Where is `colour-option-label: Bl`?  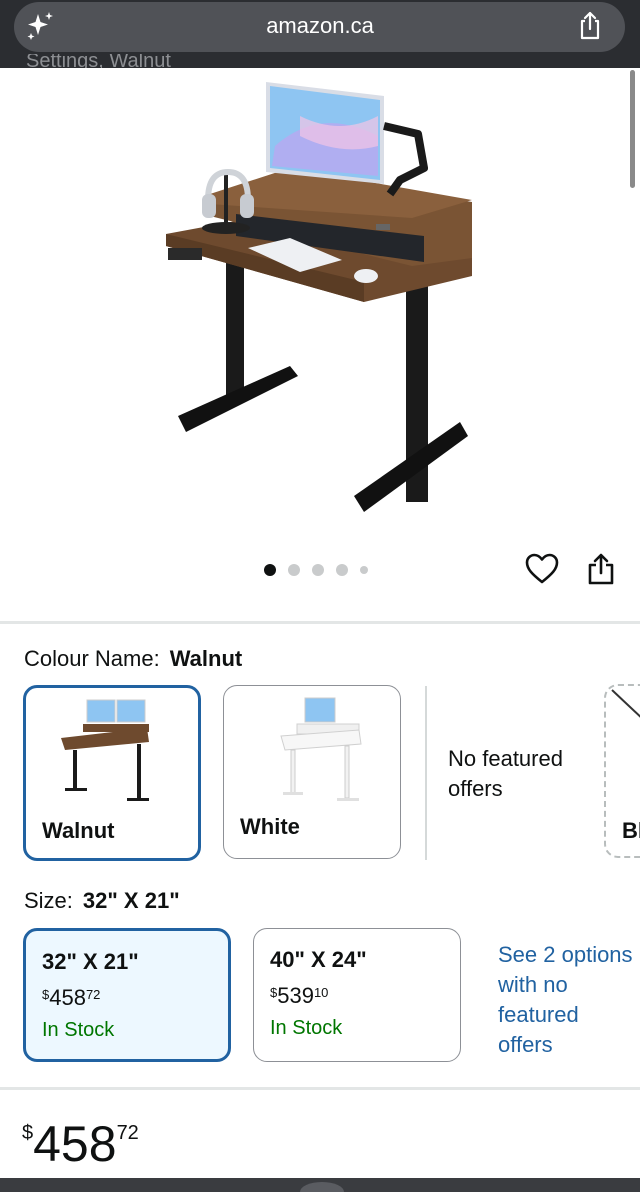
colour-option-label: Bl is located at coordinates (631, 830).